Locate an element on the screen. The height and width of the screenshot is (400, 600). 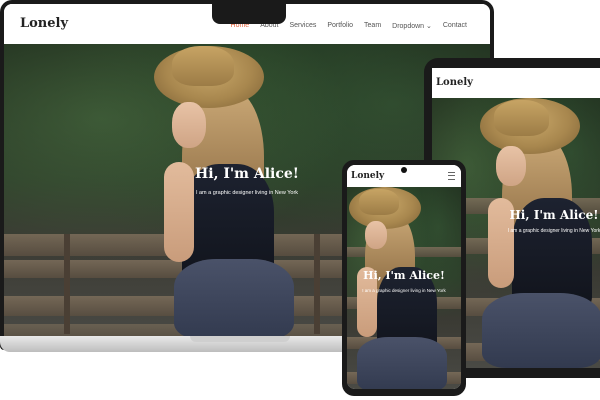
camera-icon is located at coordinates (404, 170).